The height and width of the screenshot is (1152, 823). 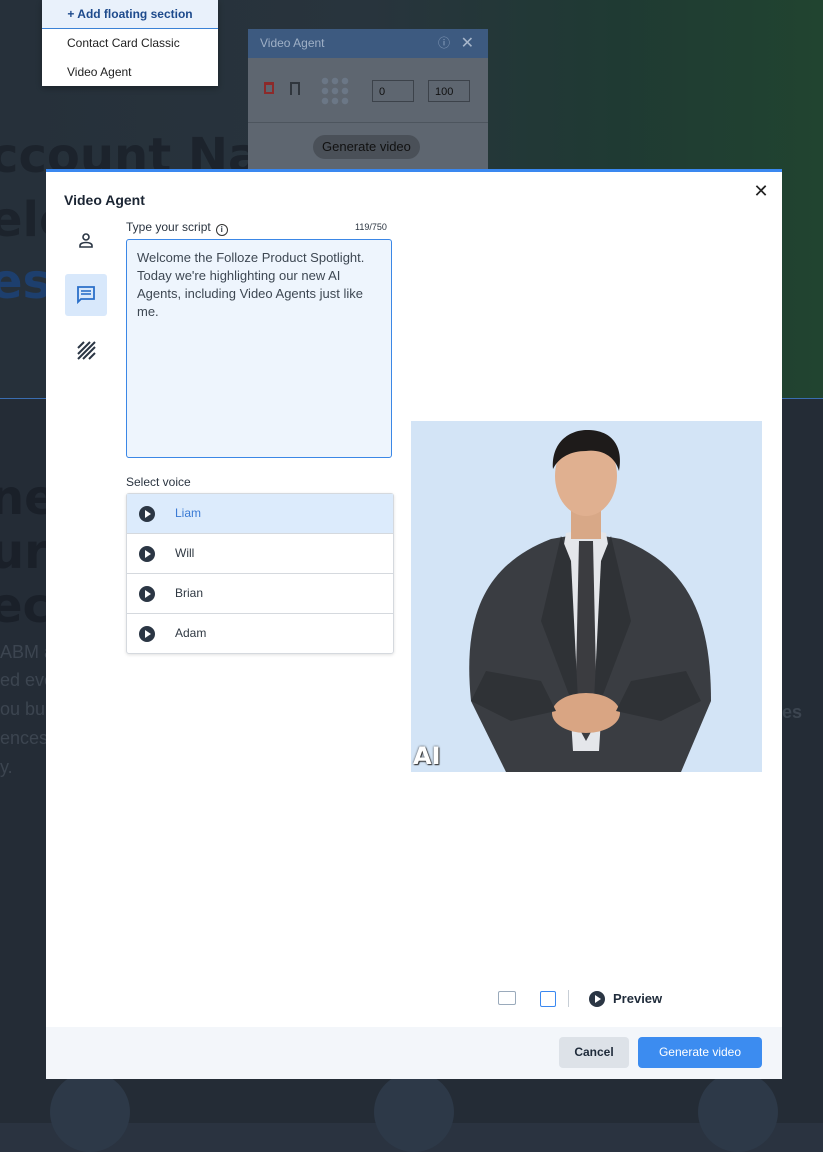 I want to click on voice-name: Adam, so click(x=191, y=633).